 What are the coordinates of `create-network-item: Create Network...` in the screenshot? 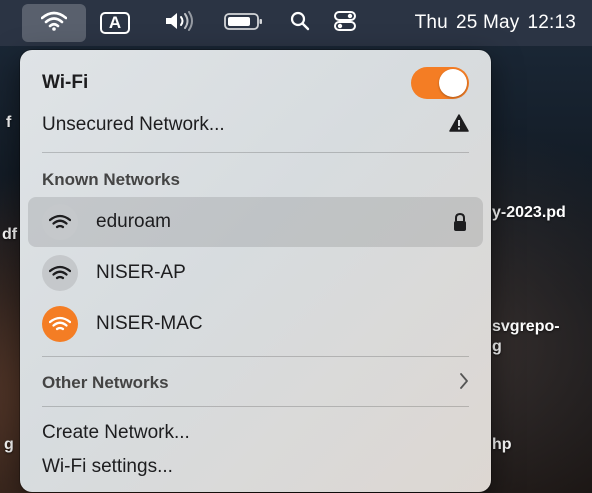 It's located at (255, 433).